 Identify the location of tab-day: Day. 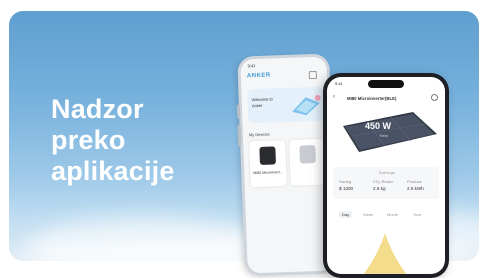
(346, 214).